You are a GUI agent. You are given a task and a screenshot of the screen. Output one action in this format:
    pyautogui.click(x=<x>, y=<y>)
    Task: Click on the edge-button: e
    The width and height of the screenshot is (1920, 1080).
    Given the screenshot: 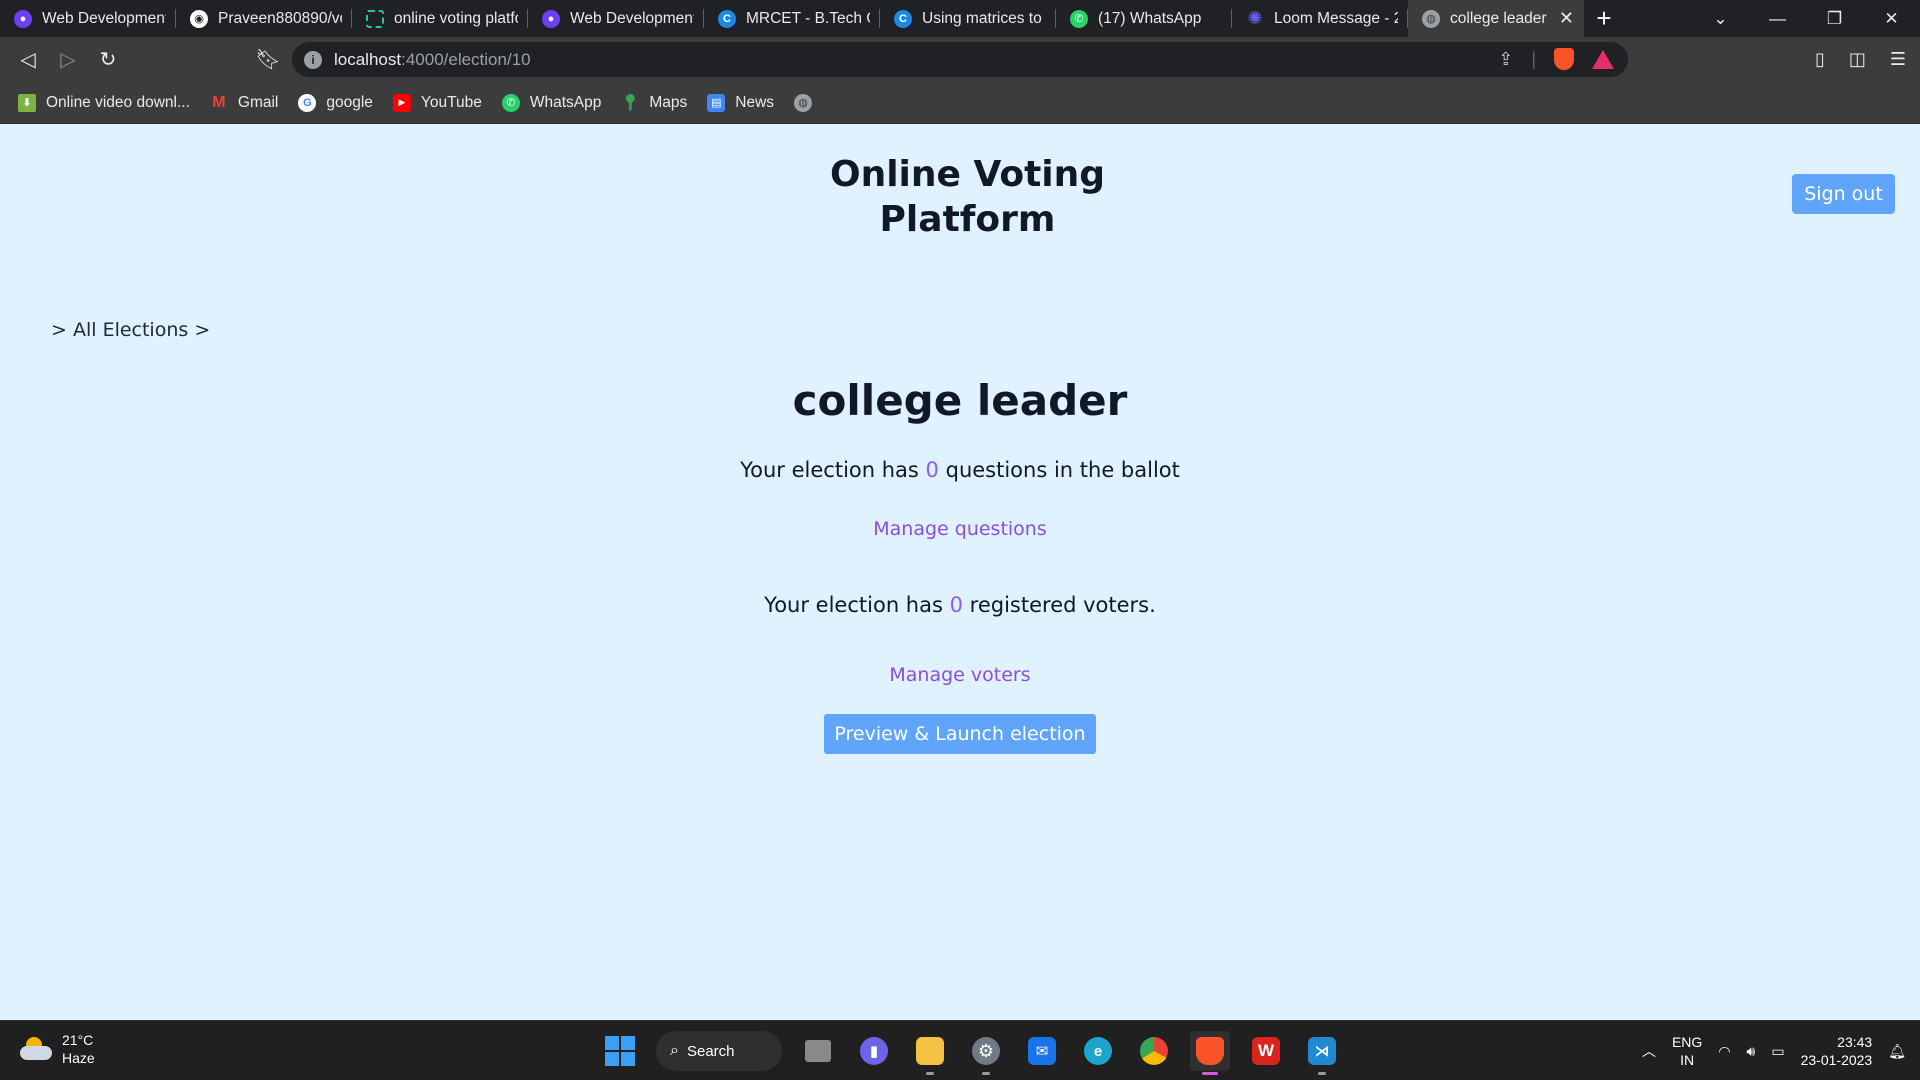 What is the action you would take?
    pyautogui.click(x=1098, y=1051)
    